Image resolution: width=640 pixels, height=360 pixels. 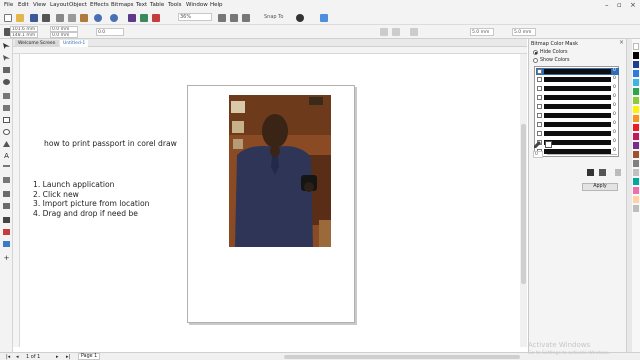 What do you see at coordinates (548, 144) in the screenshot?
I see `edit-color-icon` at bounding box center [548, 144].